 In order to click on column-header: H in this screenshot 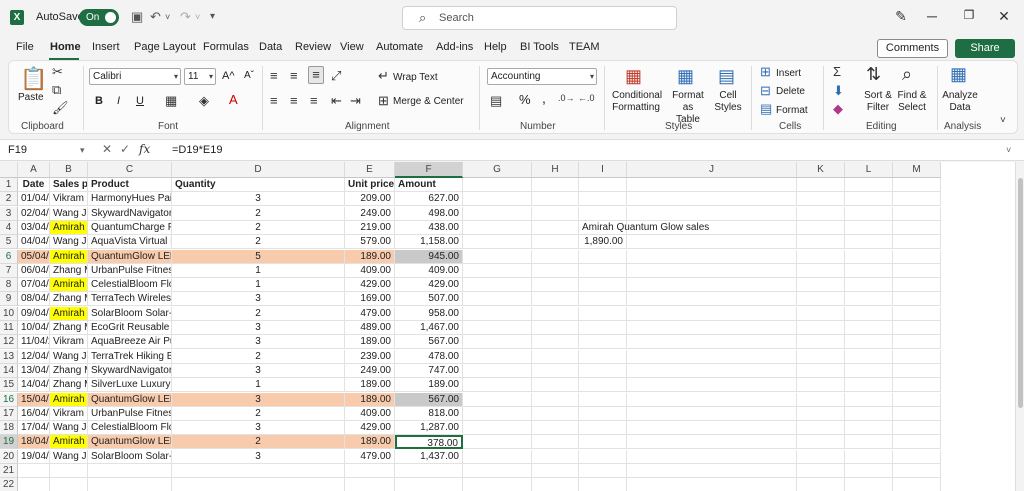, I will do `click(555, 170)`.